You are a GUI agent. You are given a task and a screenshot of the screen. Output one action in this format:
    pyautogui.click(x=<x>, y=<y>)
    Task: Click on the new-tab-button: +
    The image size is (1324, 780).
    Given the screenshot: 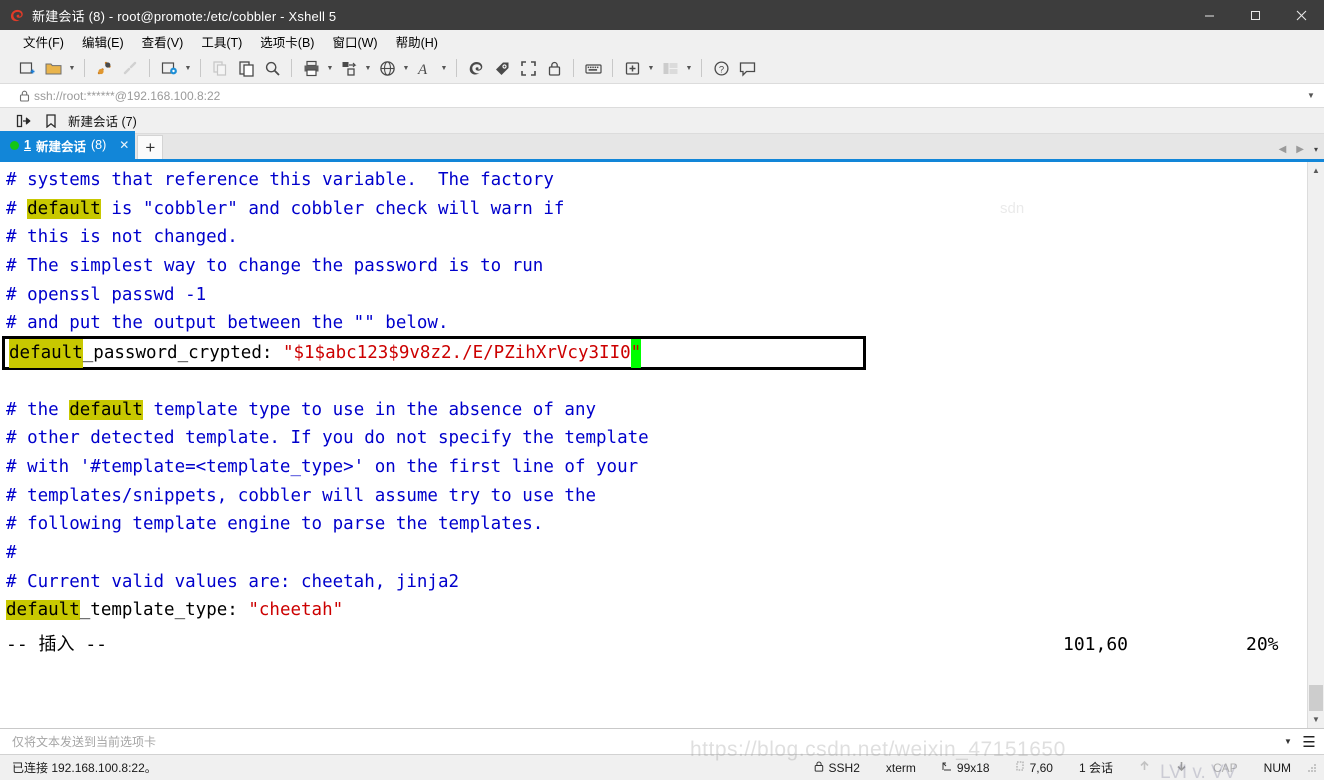 What is the action you would take?
    pyautogui.click(x=150, y=147)
    